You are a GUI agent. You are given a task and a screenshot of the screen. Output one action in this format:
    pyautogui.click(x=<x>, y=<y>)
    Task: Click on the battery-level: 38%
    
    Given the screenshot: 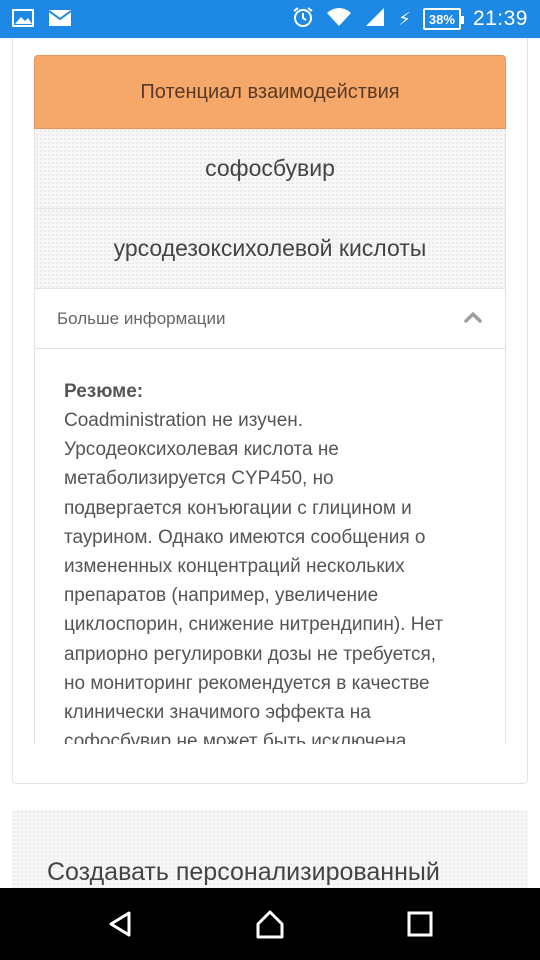 What is the action you would take?
    pyautogui.click(x=441, y=19)
    